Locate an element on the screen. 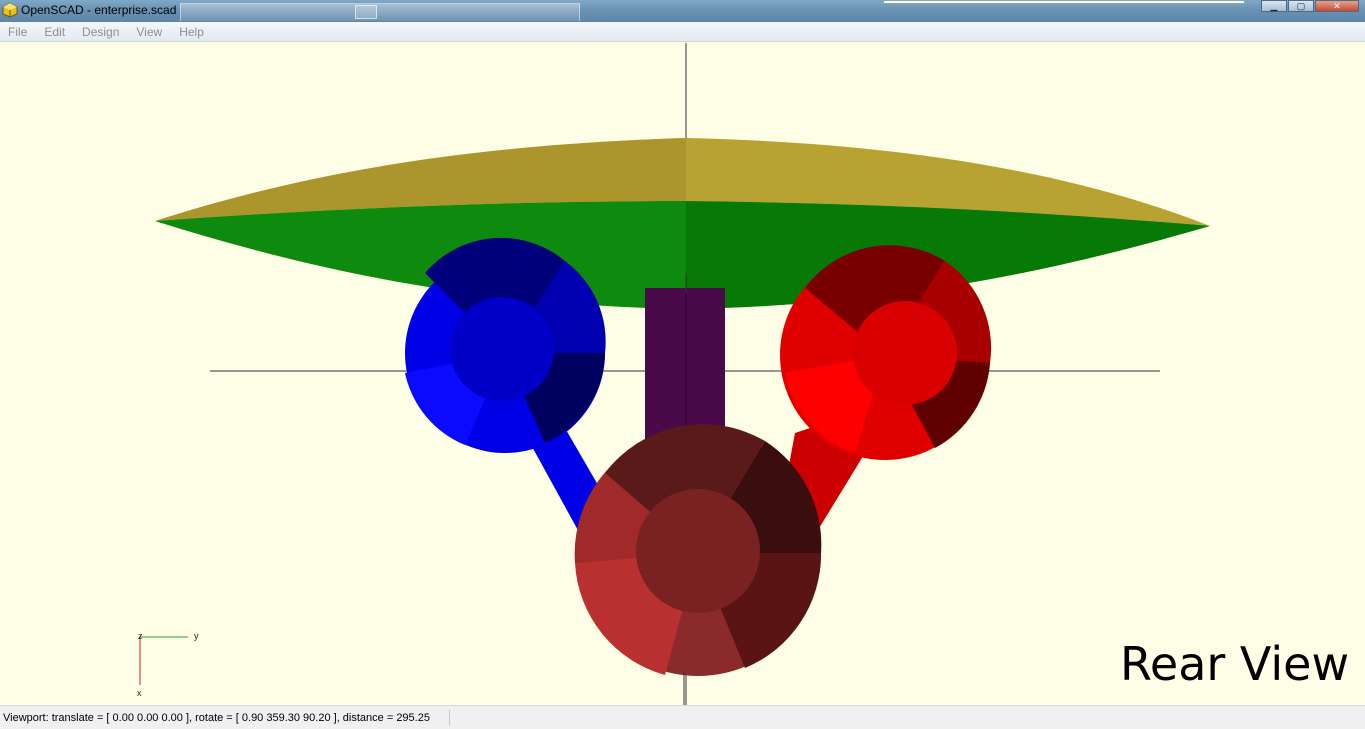  window-title: OpenSCAD - enterprise.scad is located at coordinates (99, 10).